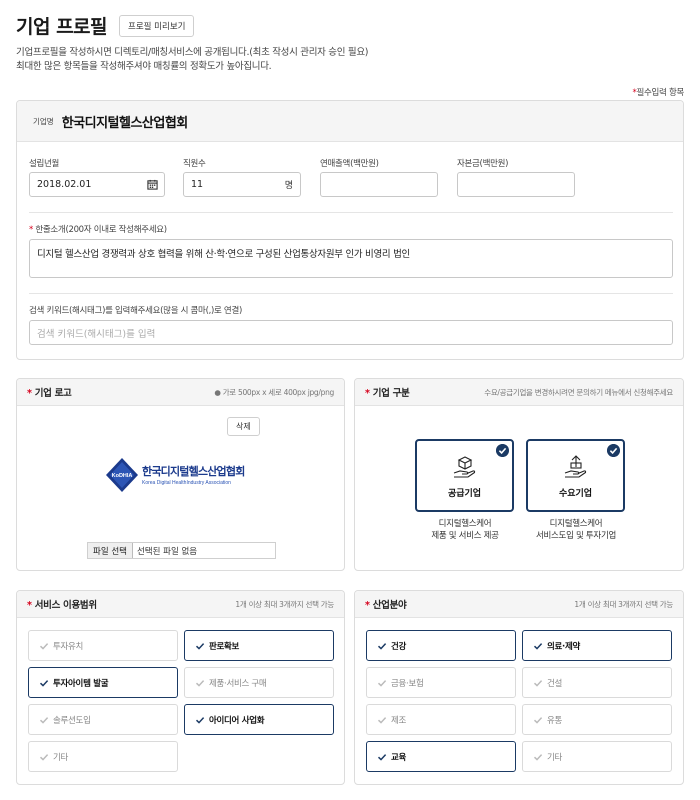 The width and height of the screenshot is (700, 800). I want to click on industry-title-text: 산업분야, so click(389, 605).